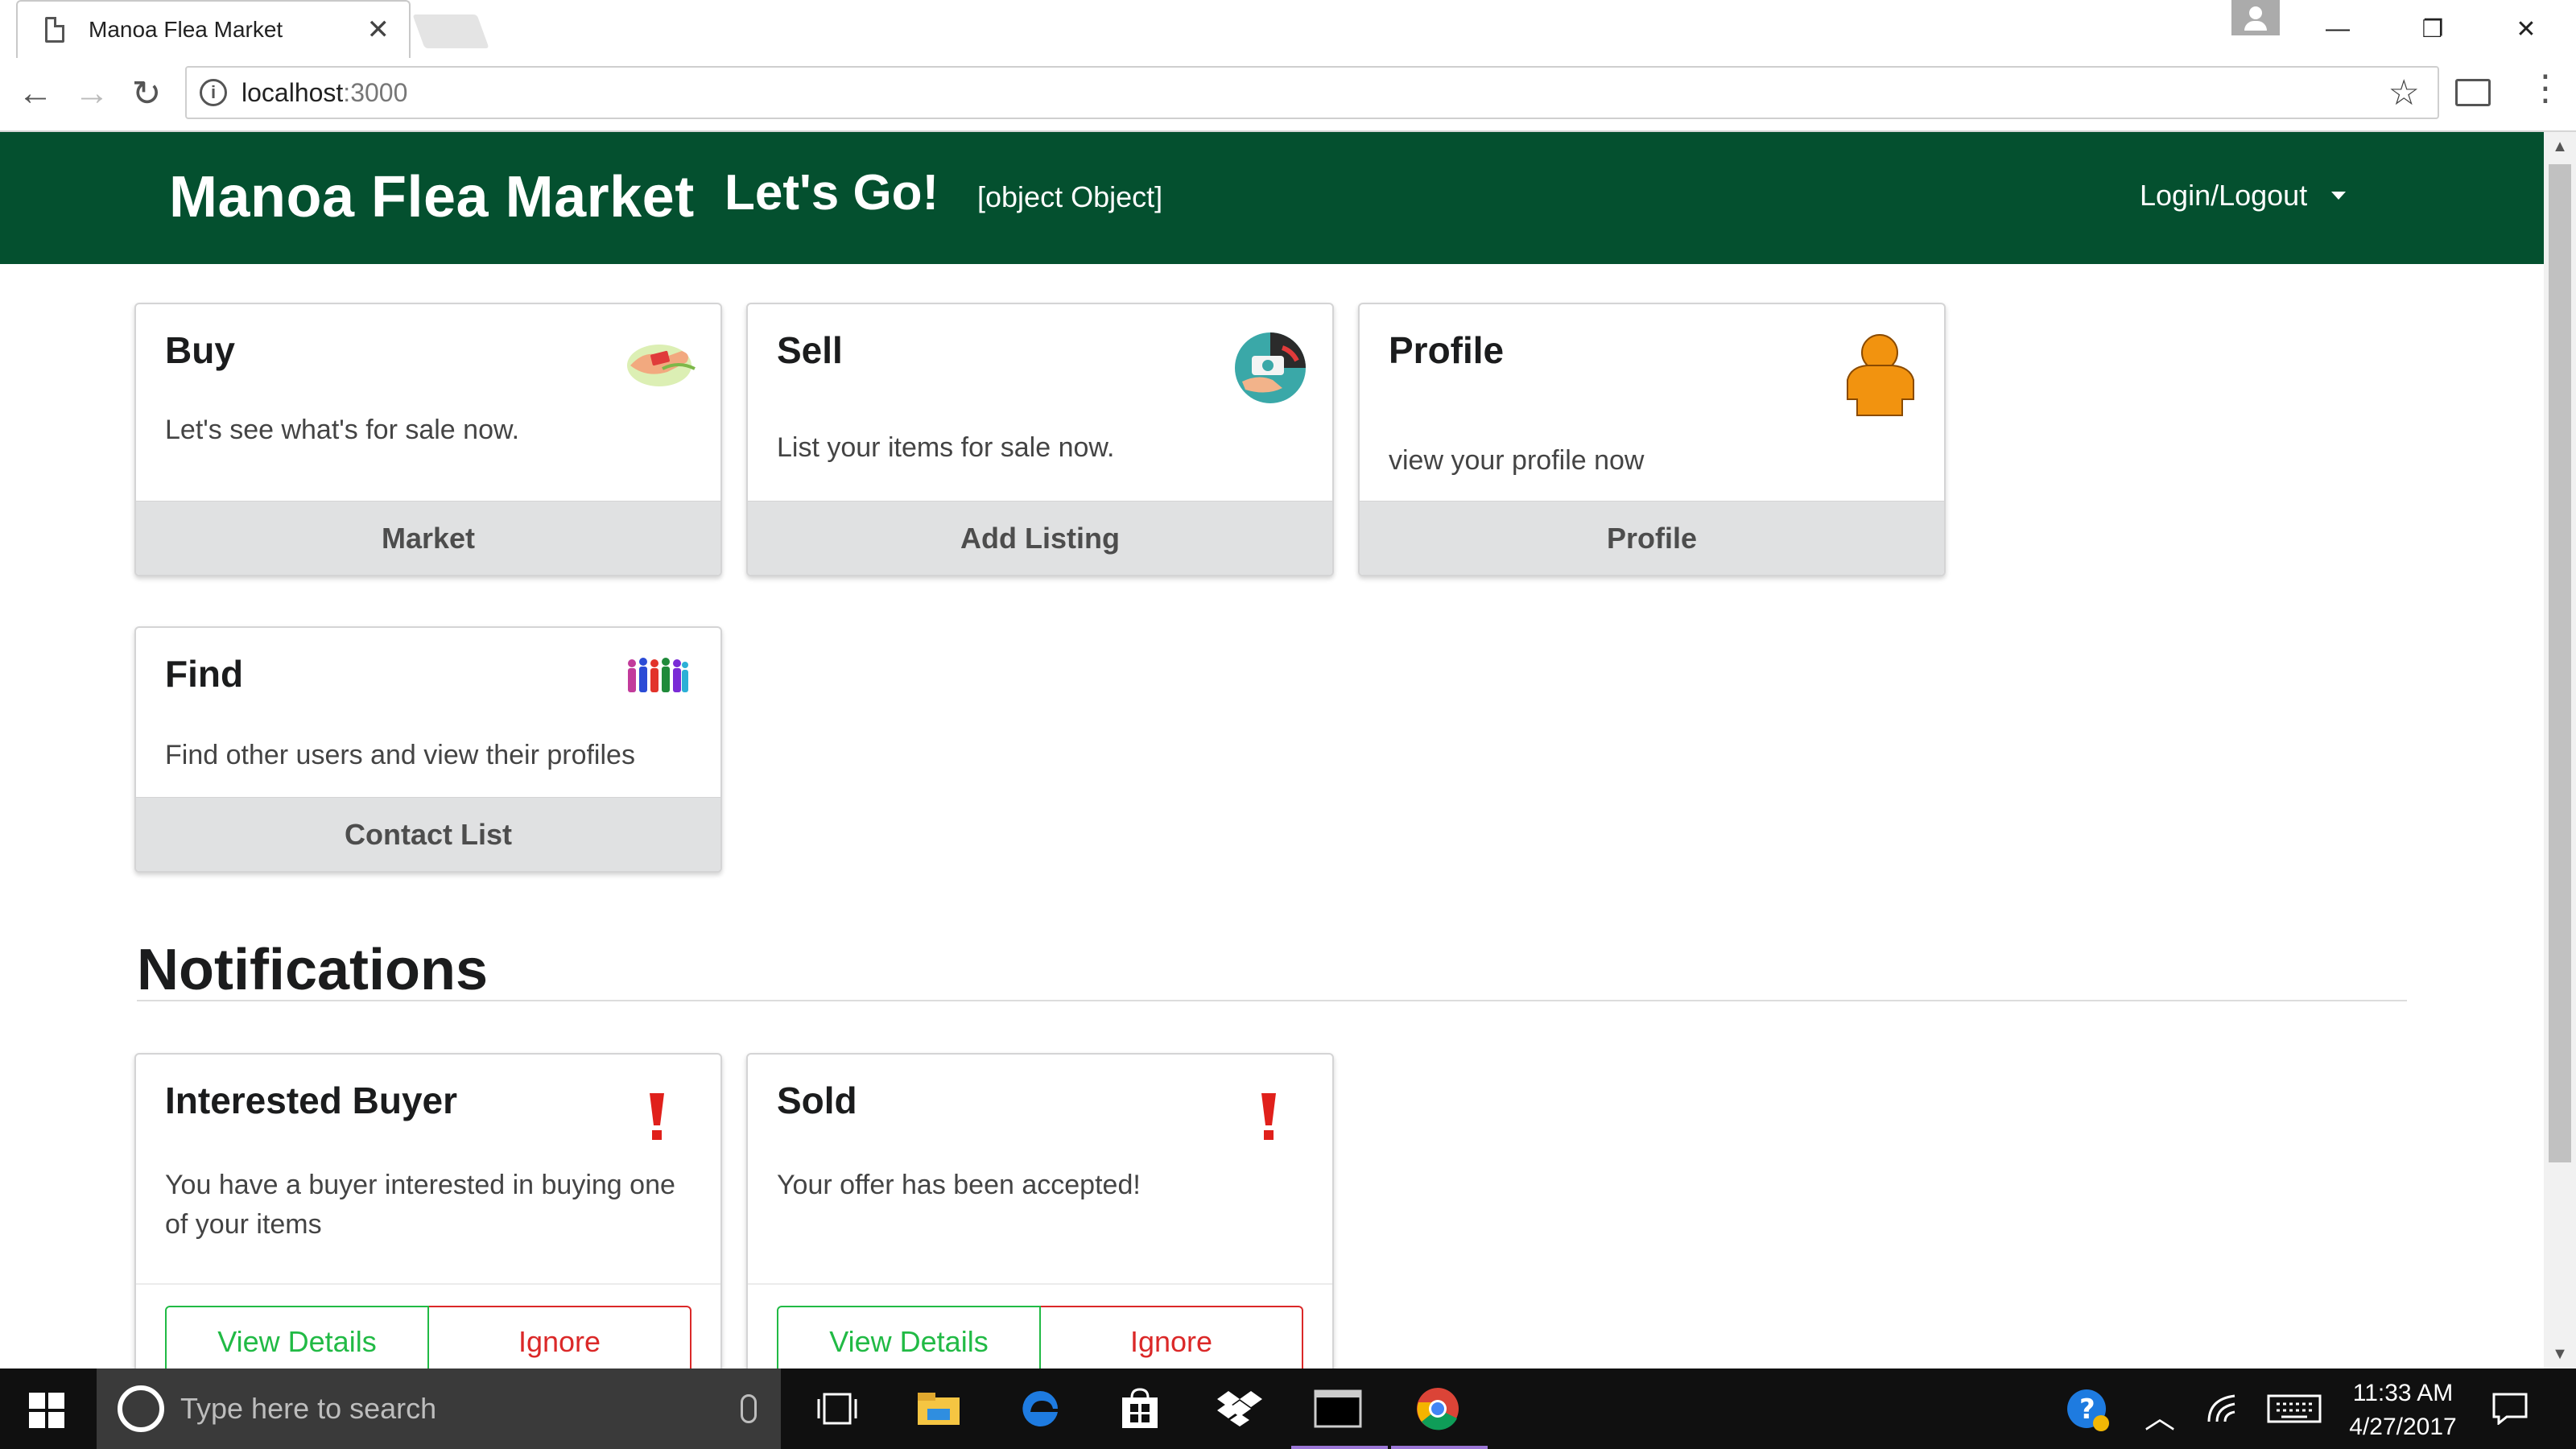 The height and width of the screenshot is (1449, 2576). Describe the element at coordinates (2560, 663) in the screenshot. I see `scroll-thumb` at that location.